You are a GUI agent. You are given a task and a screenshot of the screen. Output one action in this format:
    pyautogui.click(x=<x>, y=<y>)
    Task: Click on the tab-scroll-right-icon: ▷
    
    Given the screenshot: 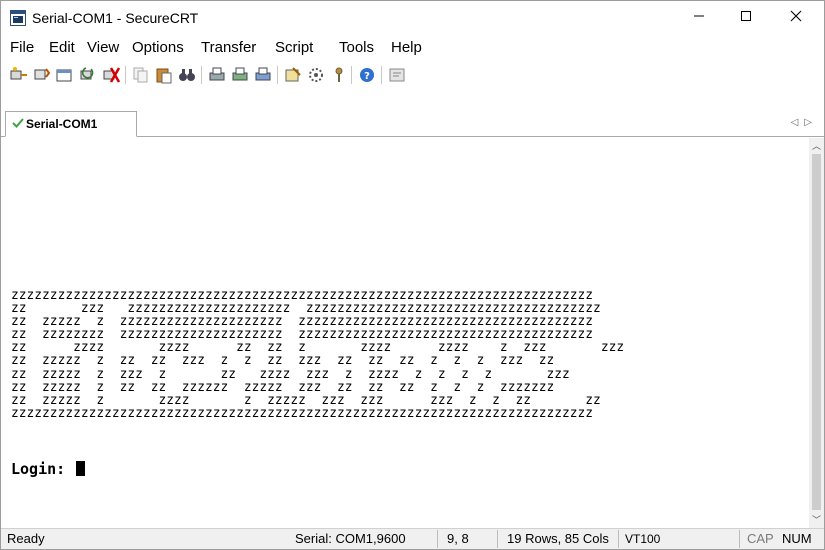 What is the action you would take?
    pyautogui.click(x=811, y=122)
    